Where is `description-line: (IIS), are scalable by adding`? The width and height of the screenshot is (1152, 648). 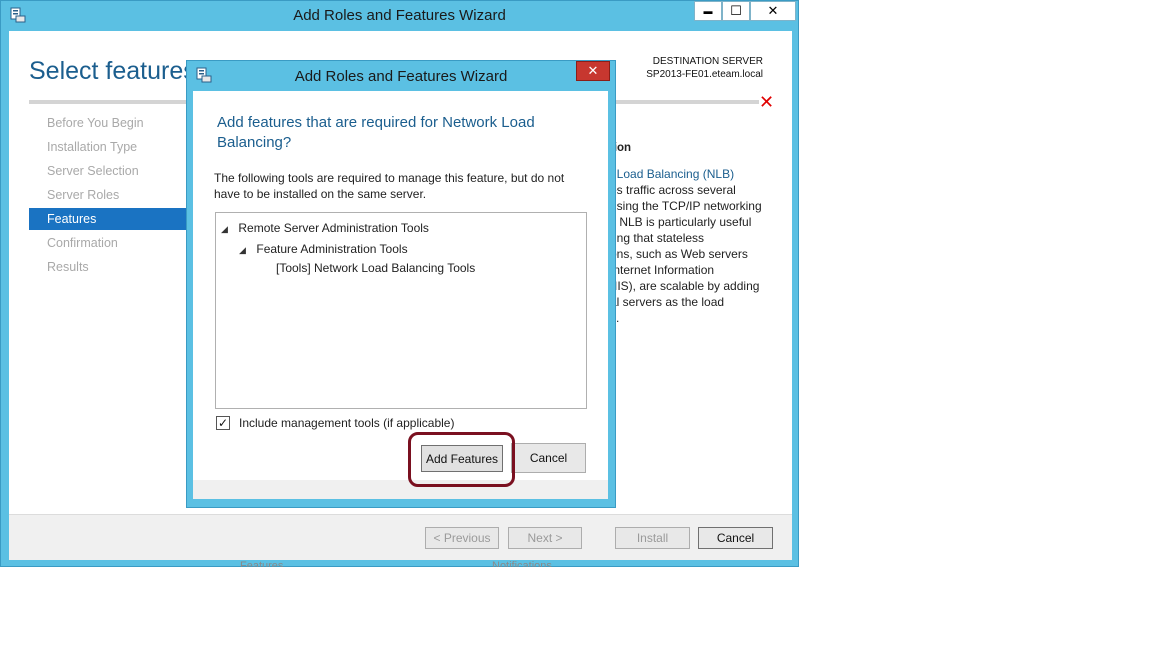
description-line: (IIS), are scalable by adding is located at coordinates (685, 286).